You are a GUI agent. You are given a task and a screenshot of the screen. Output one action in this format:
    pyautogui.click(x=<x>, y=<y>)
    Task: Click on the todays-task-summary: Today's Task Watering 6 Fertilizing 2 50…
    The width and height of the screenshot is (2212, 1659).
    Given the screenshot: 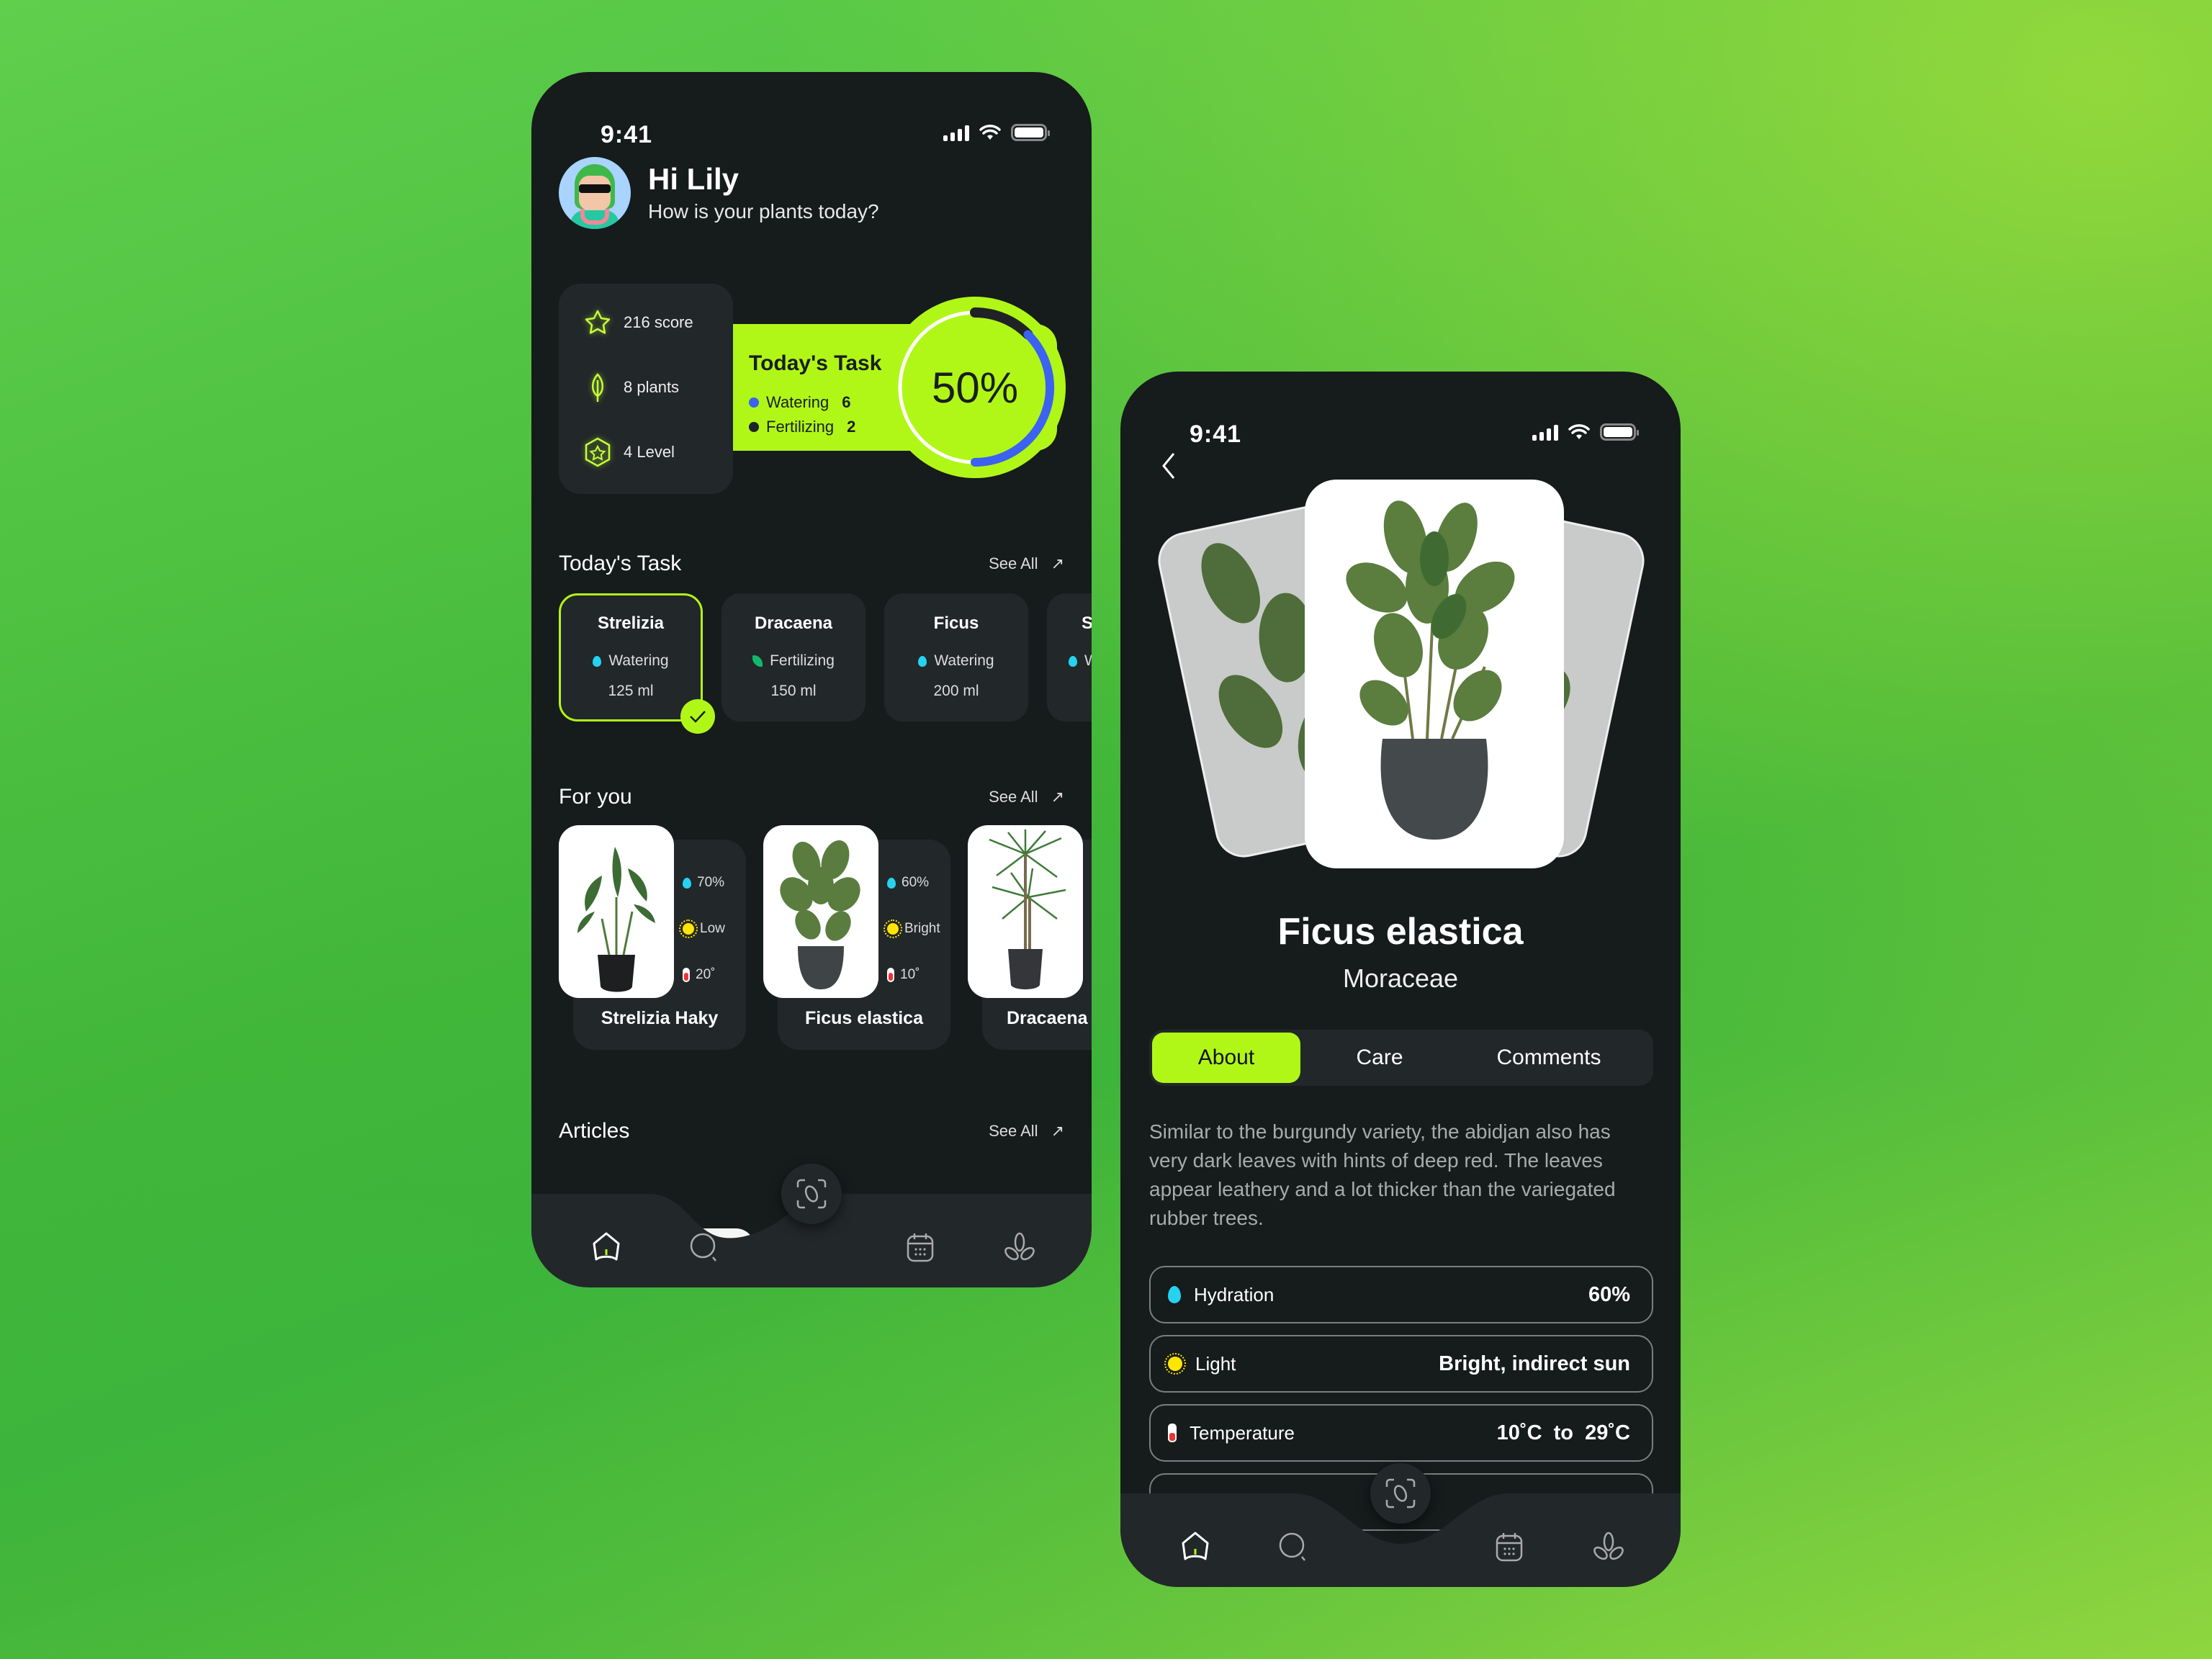 What is the action you would take?
    pyautogui.click(x=900, y=388)
    